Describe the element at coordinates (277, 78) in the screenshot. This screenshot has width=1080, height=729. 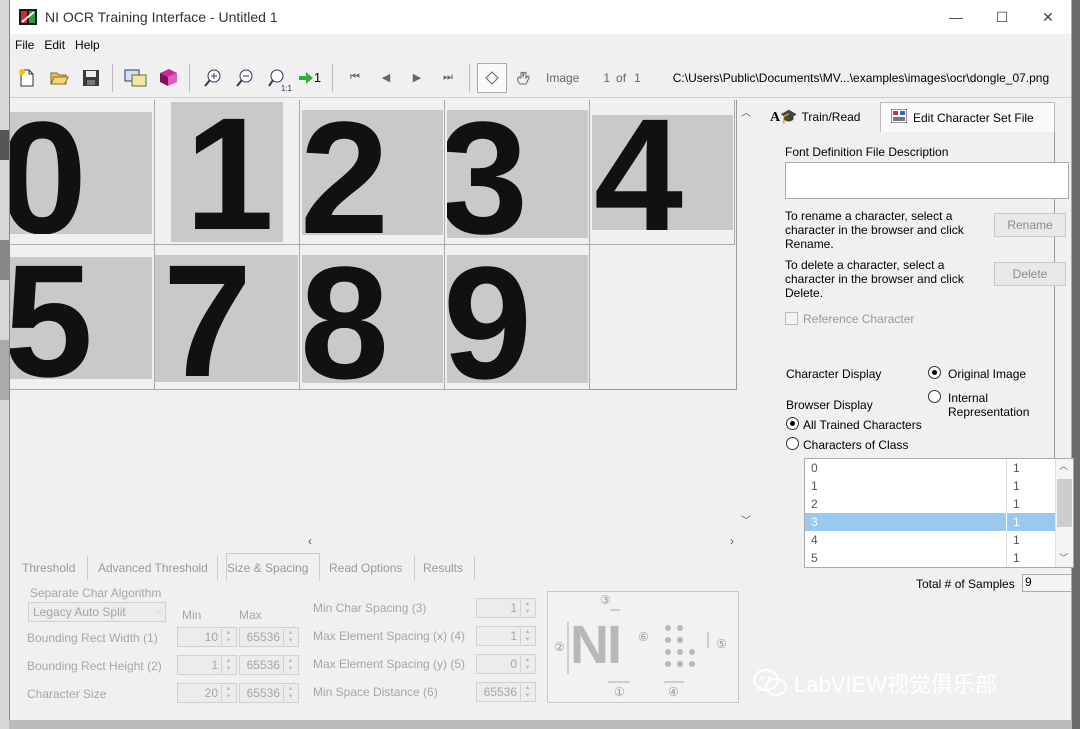
I see `zoom-1to1-icon: 1:1` at that location.